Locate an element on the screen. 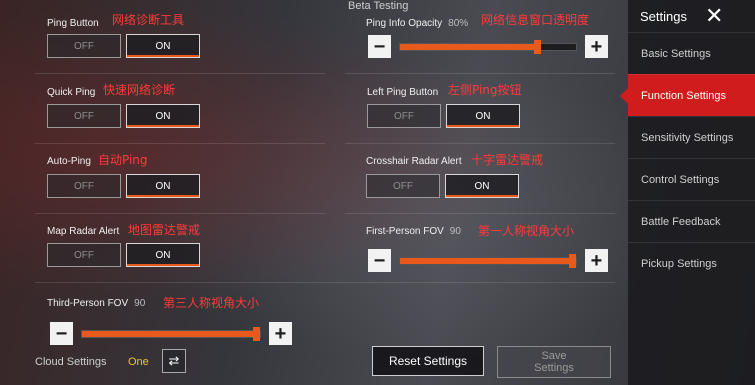 This screenshot has width=755, height=385. quick-ping-label: Quick Ping is located at coordinates (71, 92).